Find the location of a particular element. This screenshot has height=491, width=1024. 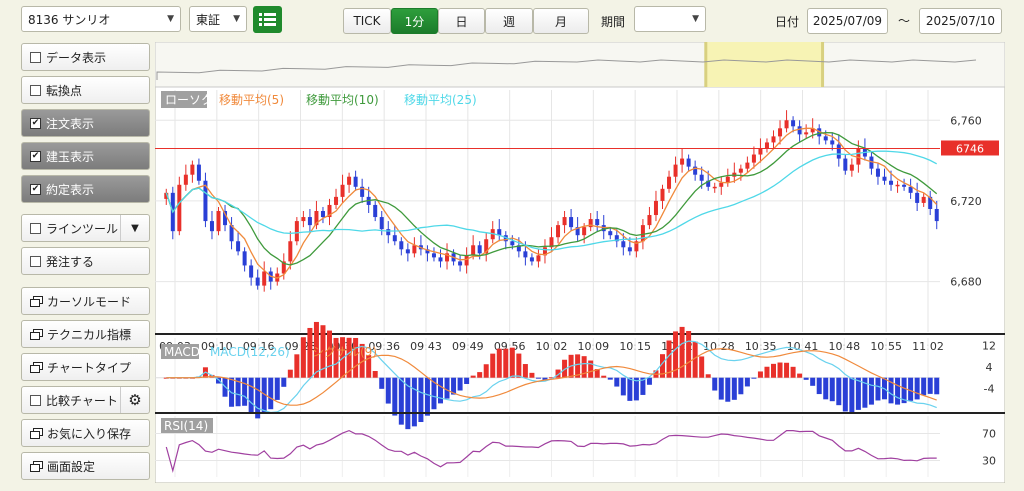

sidebar-item-4: ✔ 約定表示 is located at coordinates (85, 189).